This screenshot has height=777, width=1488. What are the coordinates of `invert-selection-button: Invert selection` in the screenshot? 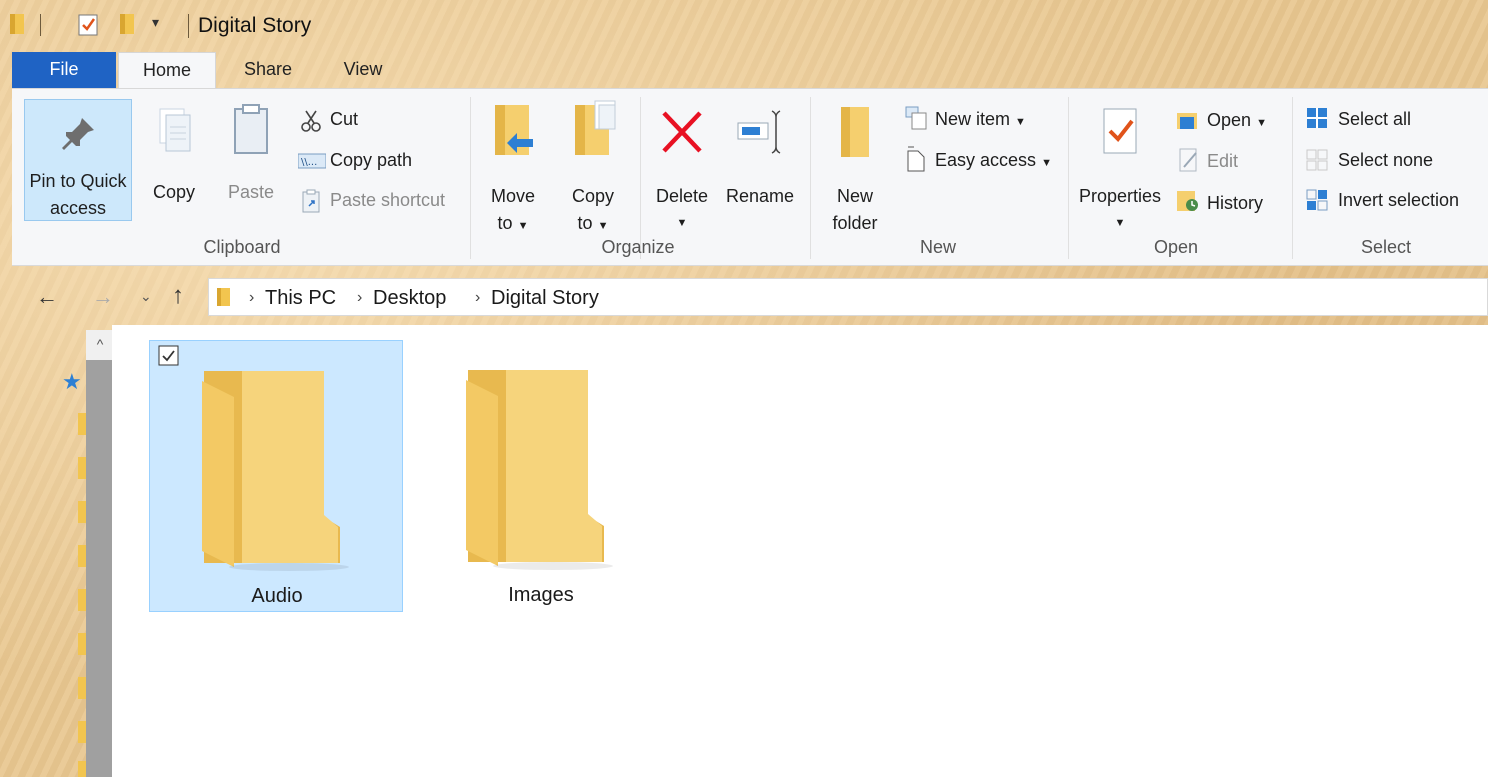 It's located at (1398, 200).